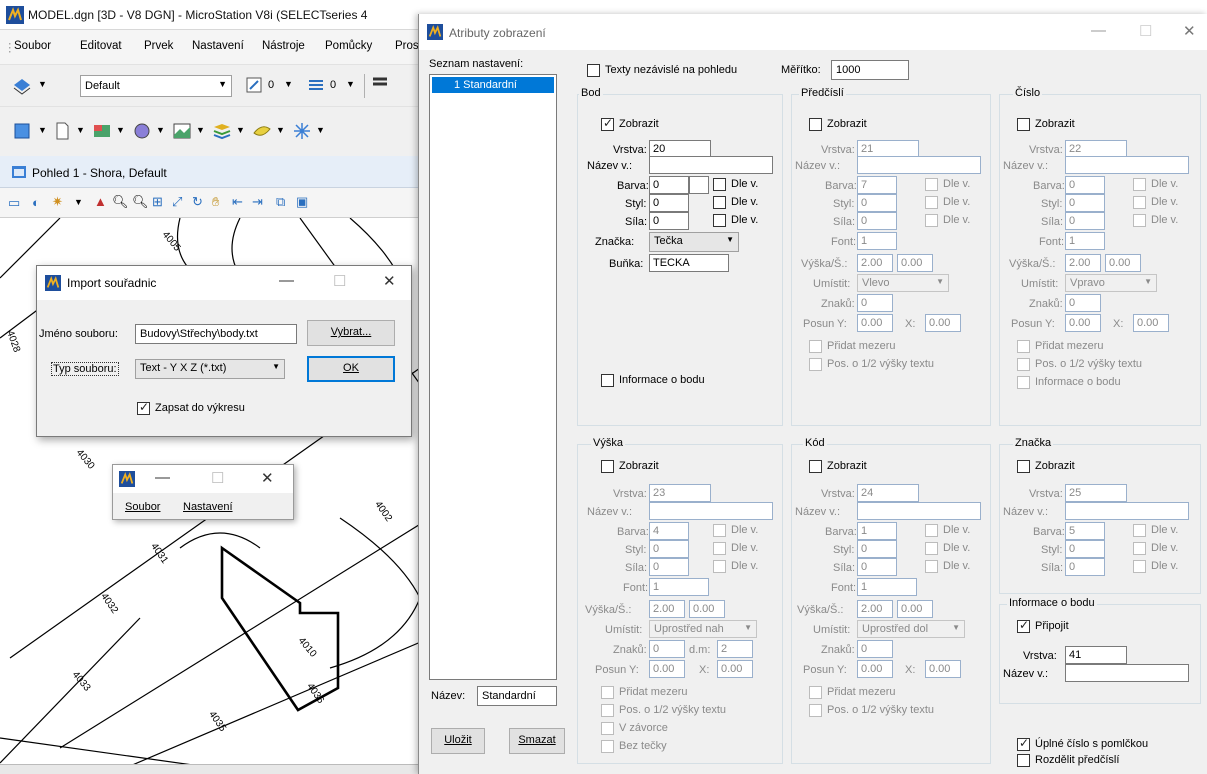 This screenshot has width=1207, height=774. What do you see at coordinates (1085, 203) in the screenshot?
I see `cislo-style-input: 0` at bounding box center [1085, 203].